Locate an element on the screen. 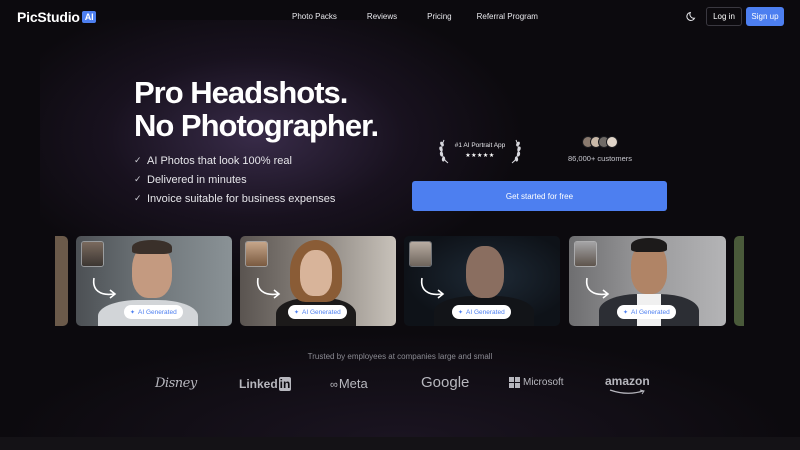  linkedin-logo-mark: in is located at coordinates (285, 384).